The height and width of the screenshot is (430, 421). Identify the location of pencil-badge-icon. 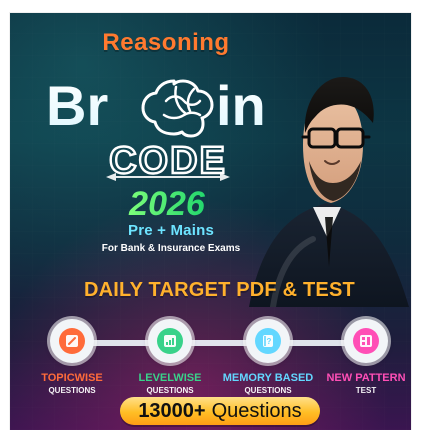
(72, 341).